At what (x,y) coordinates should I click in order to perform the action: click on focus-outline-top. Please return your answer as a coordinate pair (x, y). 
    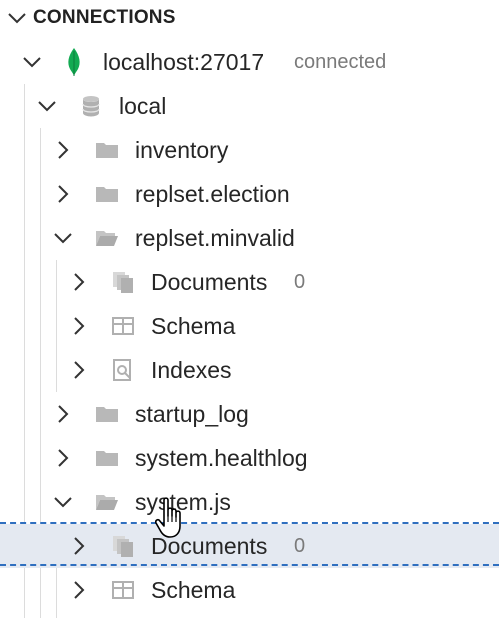
    Looking at the image, I should click on (249, 523).